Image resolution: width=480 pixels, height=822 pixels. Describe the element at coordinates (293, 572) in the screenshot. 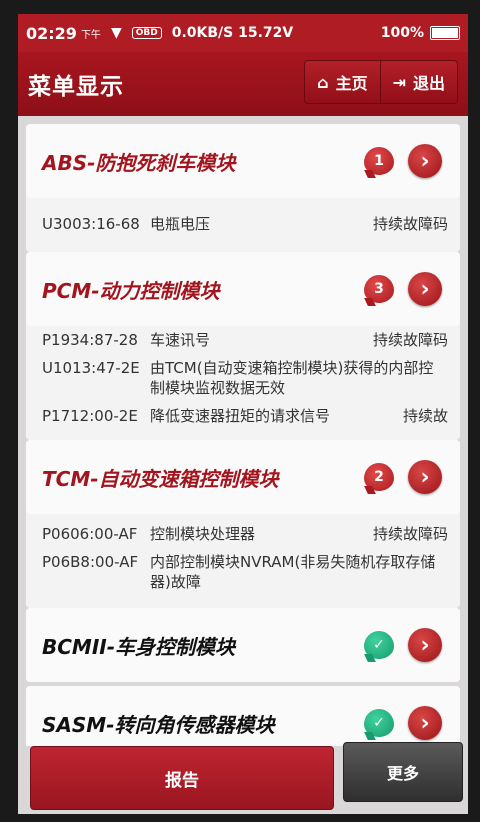

I see `fault-description: 内部控制模块NVRAM(非易失随机存取存储器)故障` at that location.